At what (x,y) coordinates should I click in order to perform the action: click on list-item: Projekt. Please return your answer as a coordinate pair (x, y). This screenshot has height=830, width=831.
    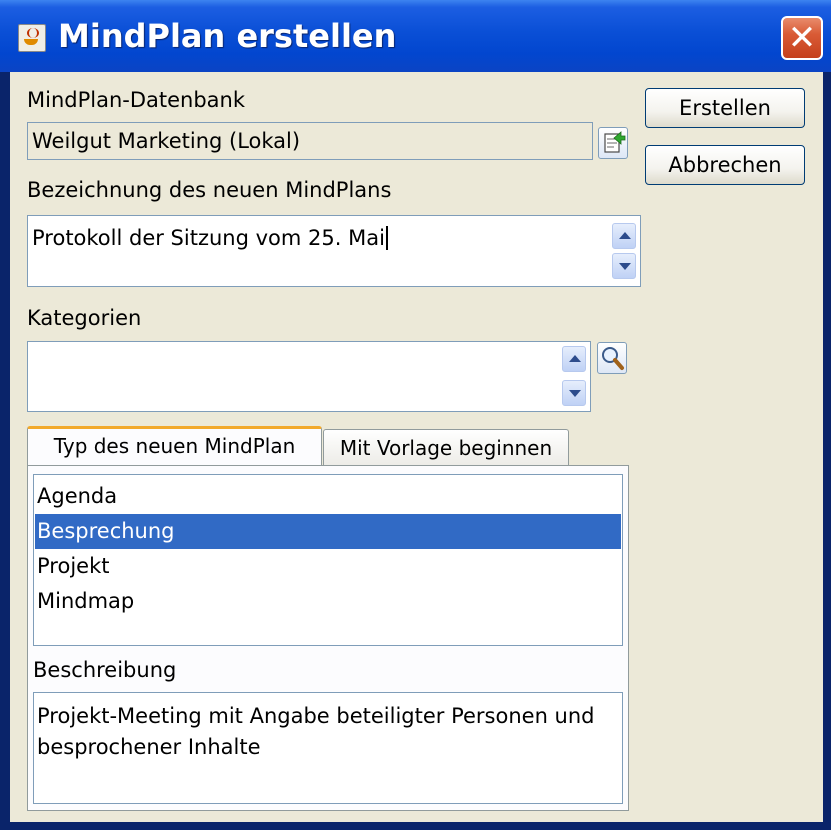
    Looking at the image, I should click on (328, 566).